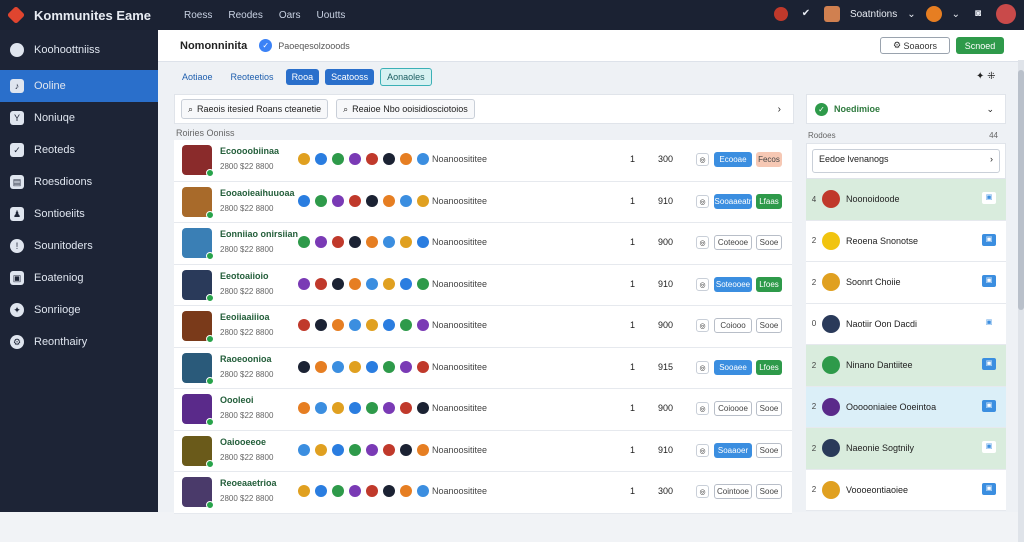 This screenshot has height=542, width=1024. Describe the element at coordinates (733, 408) in the screenshot. I see `action-button: Coioooe` at that location.